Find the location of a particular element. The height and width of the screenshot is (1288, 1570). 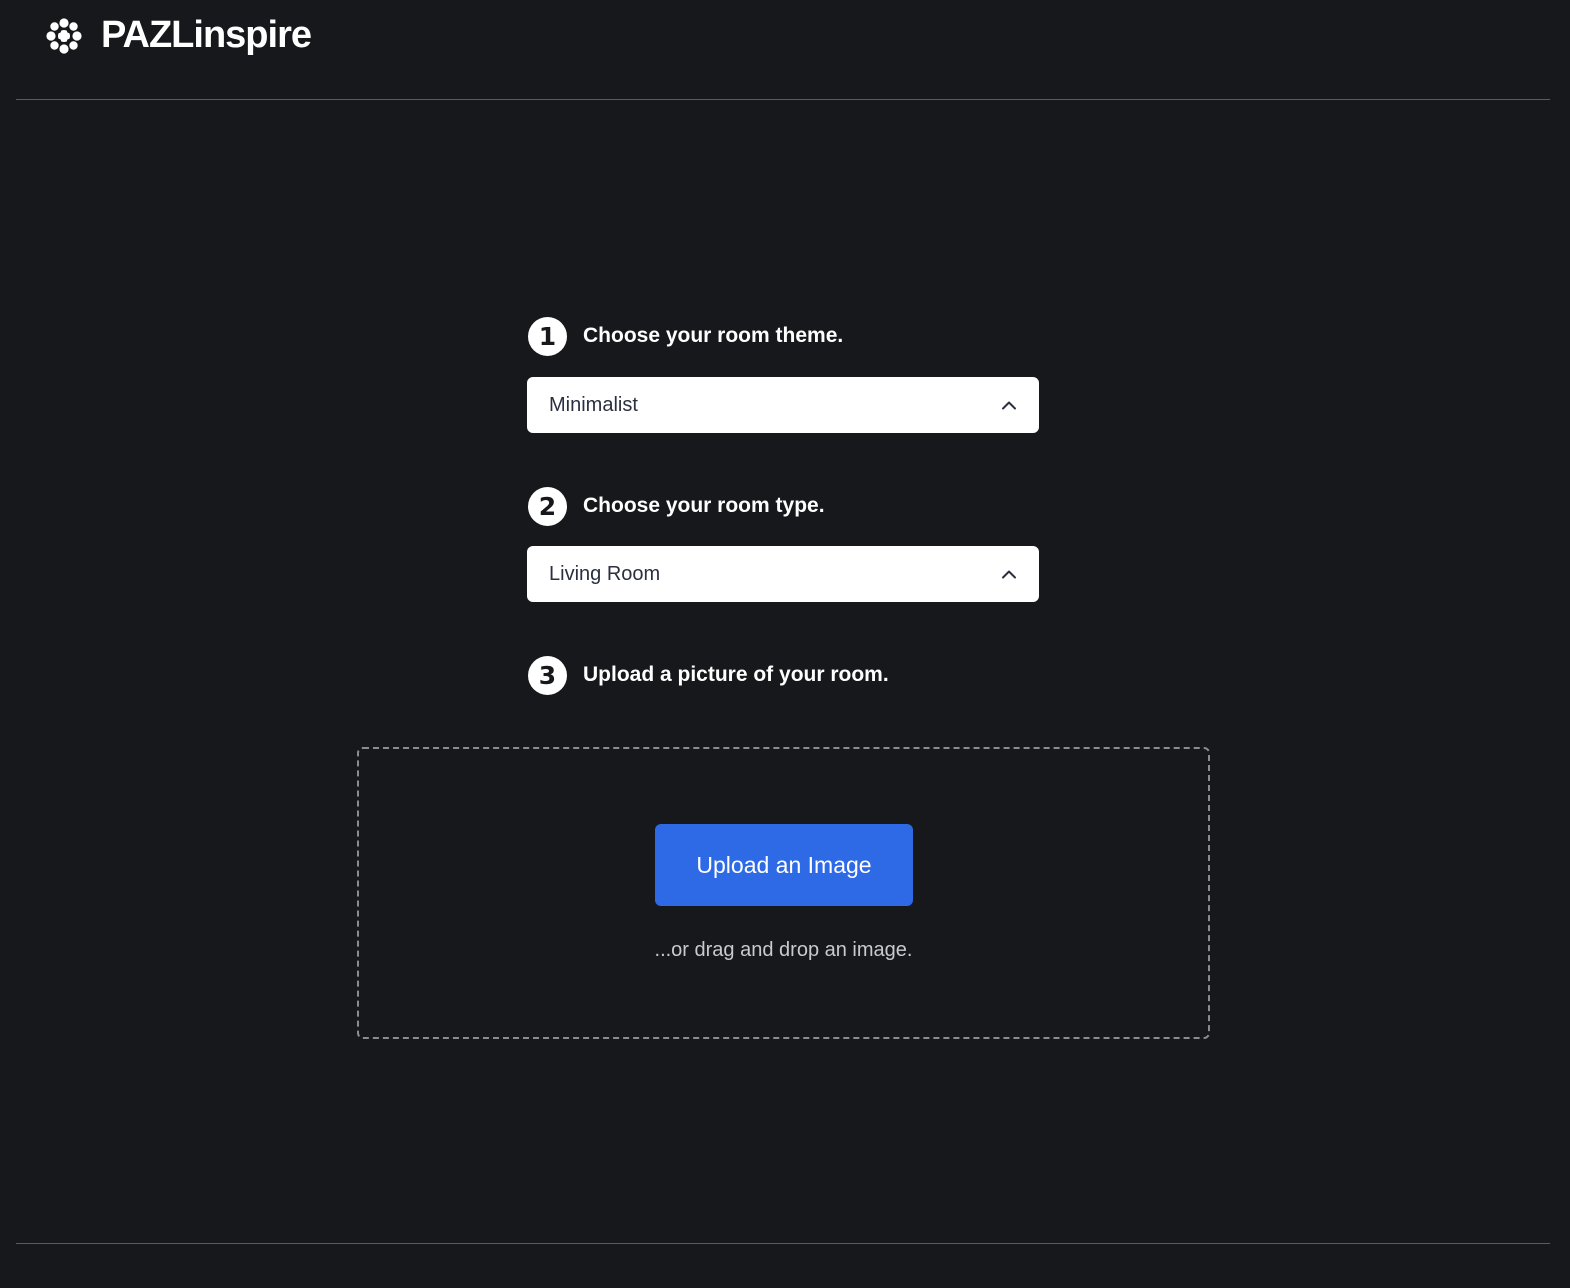

step-1: 1 Choose your room theme. is located at coordinates (685, 336).